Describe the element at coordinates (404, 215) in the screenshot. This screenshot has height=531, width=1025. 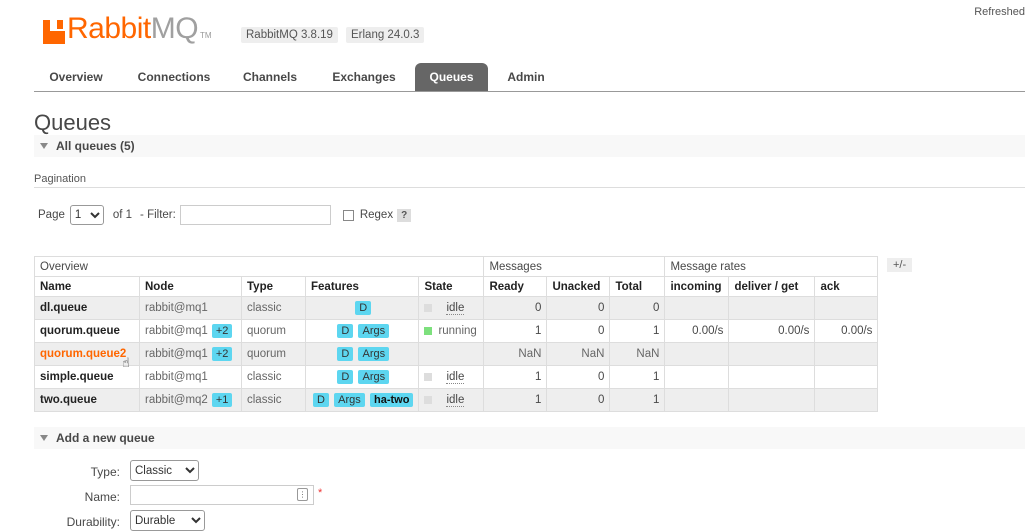
I see `regex-help-button: ?` at that location.